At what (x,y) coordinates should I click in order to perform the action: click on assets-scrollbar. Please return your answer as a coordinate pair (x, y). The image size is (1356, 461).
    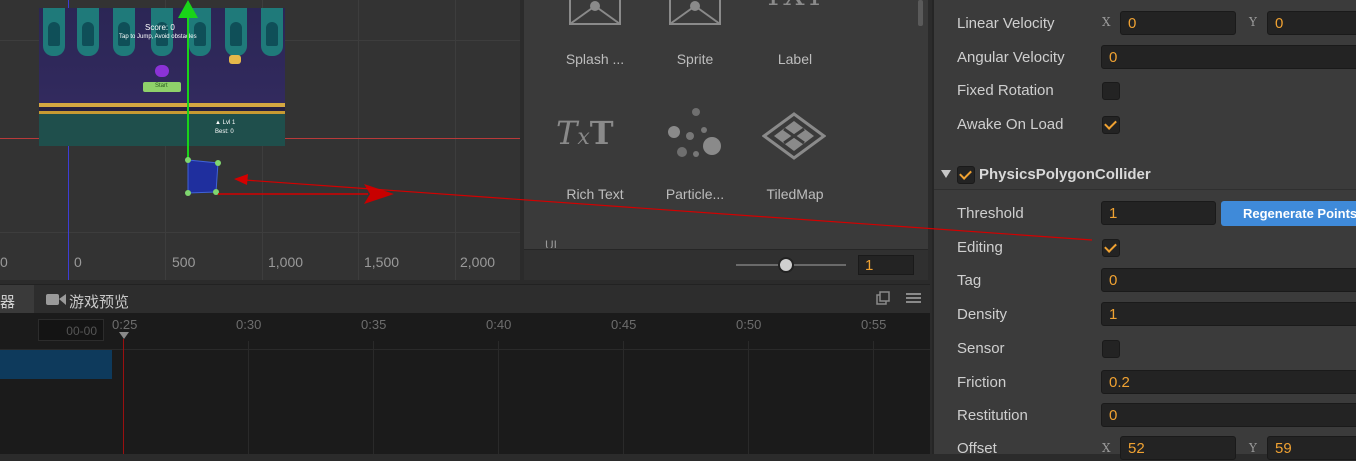
    Looking at the image, I should click on (920, 13).